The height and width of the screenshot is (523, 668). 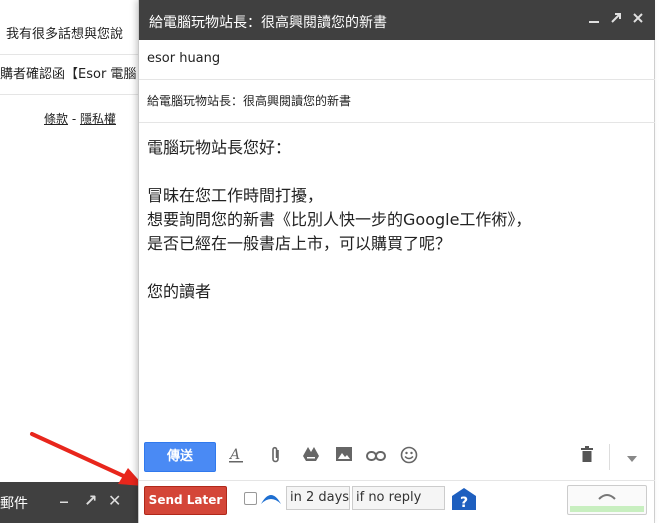 I want to click on boomerang-collapse-button, so click(x=607, y=500).